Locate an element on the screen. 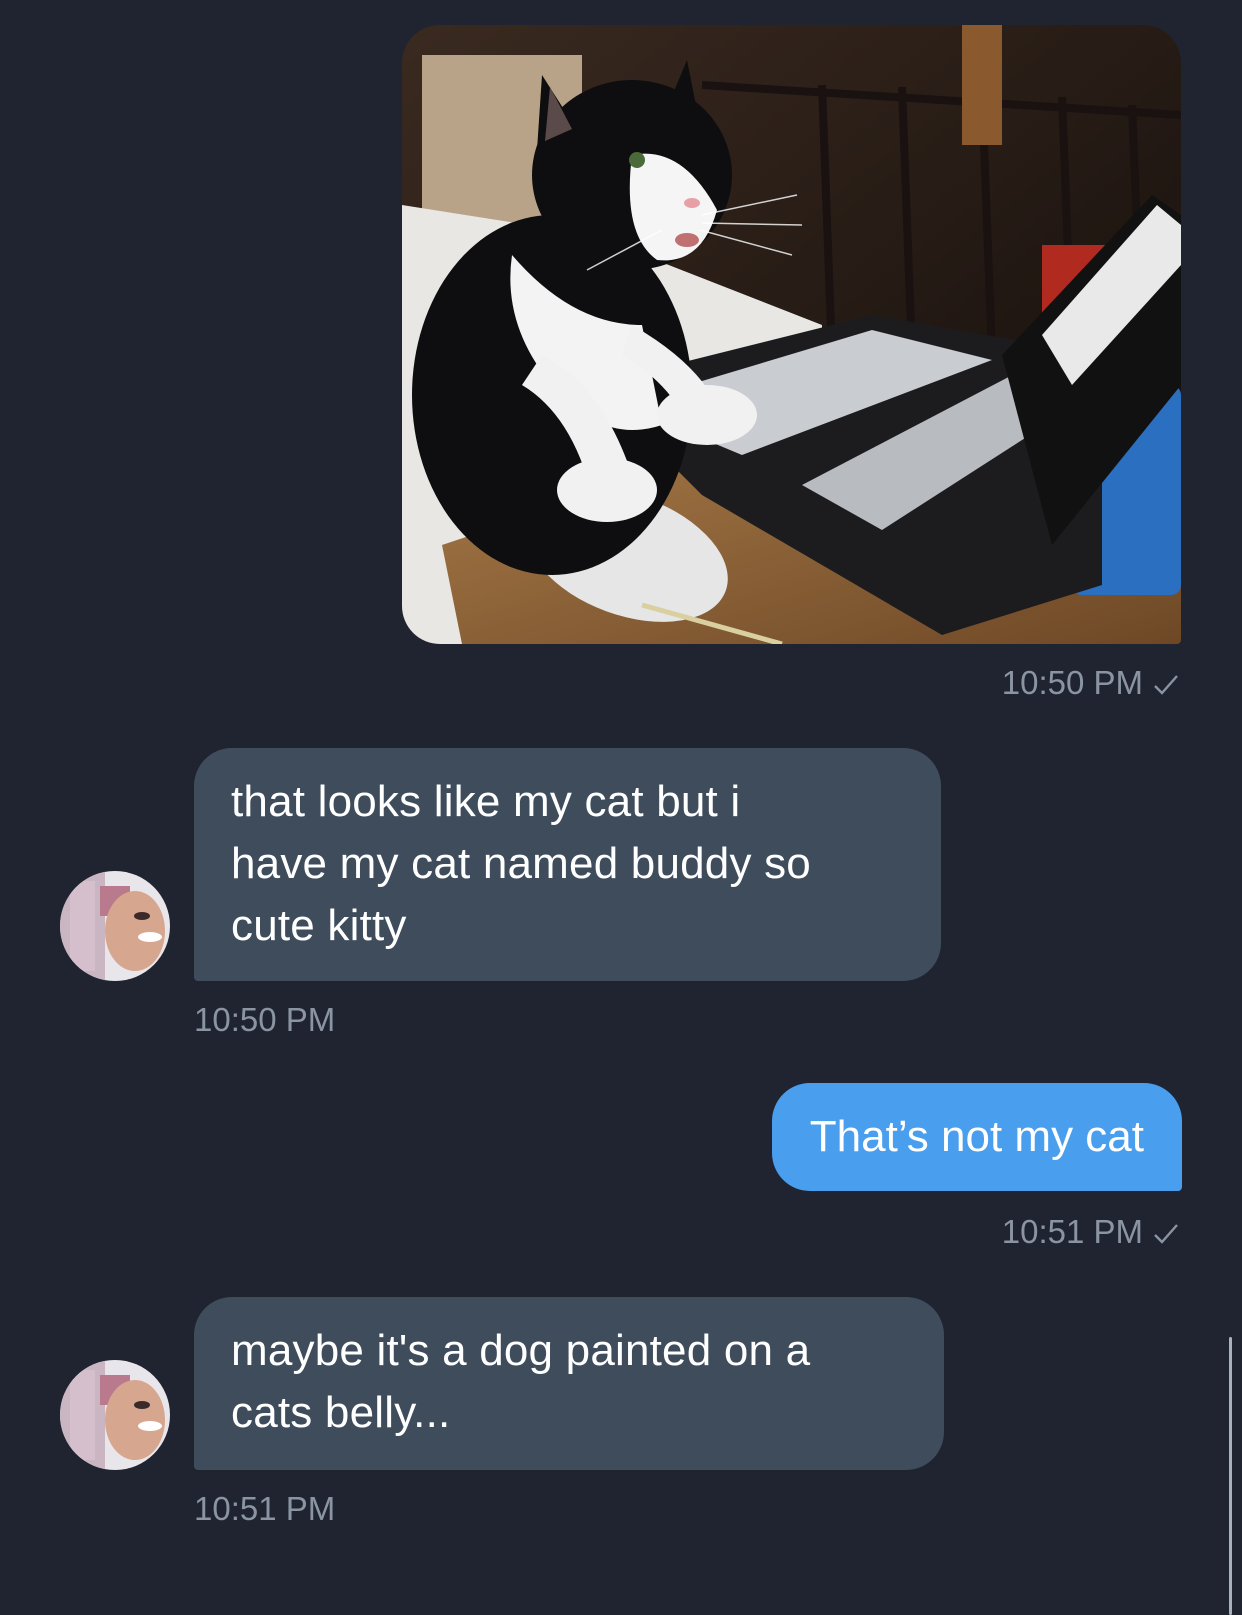  outgoing-message-bubble: That’s not my cat is located at coordinates (976, 1137).